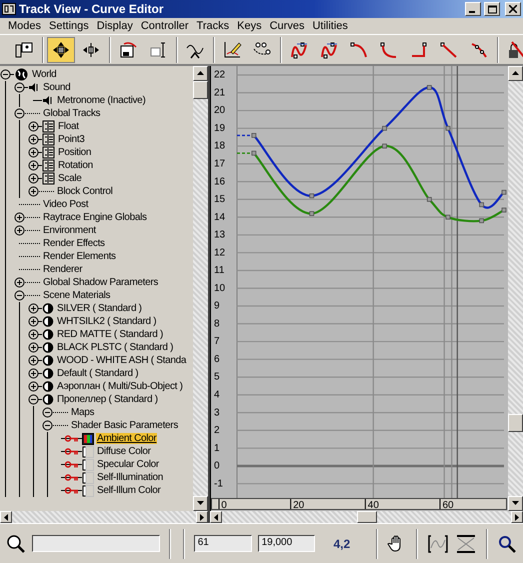 The height and width of the screenshot is (563, 523). Describe the element at coordinates (83, 412) in the screenshot. I see `tree-item: Maps` at that location.